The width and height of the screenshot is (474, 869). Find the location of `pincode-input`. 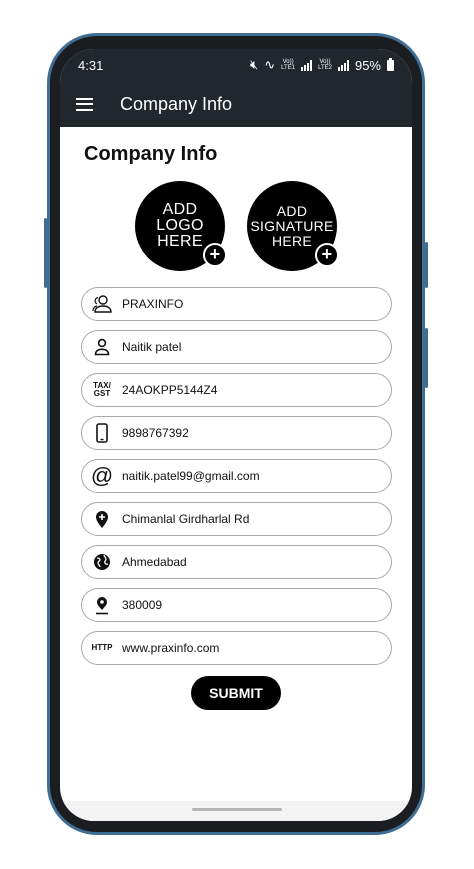

pincode-input is located at coordinates (247, 605).